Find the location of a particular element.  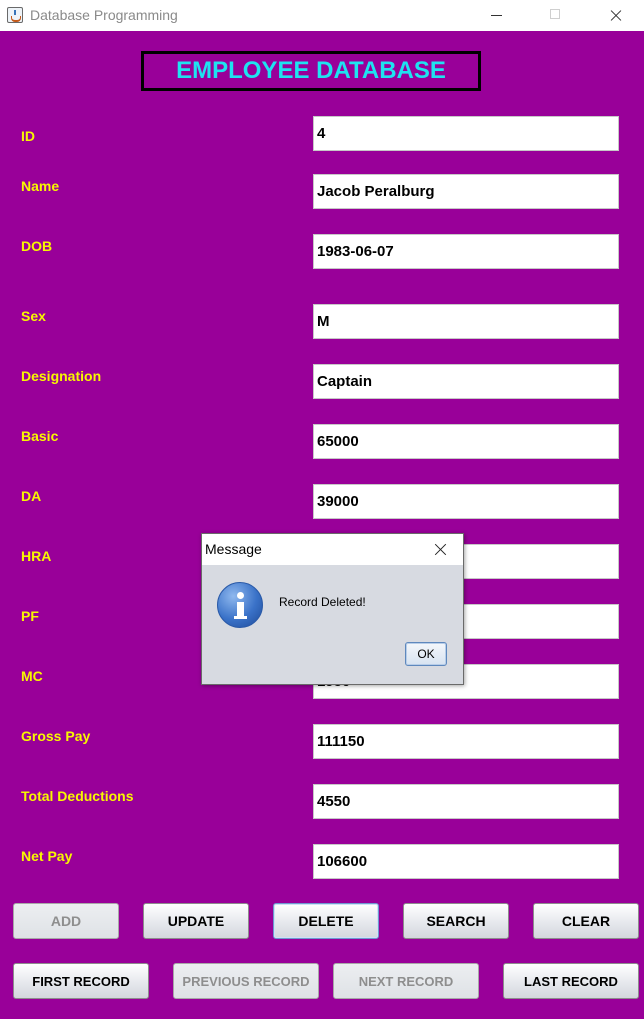

net-pay-field is located at coordinates (466, 861).